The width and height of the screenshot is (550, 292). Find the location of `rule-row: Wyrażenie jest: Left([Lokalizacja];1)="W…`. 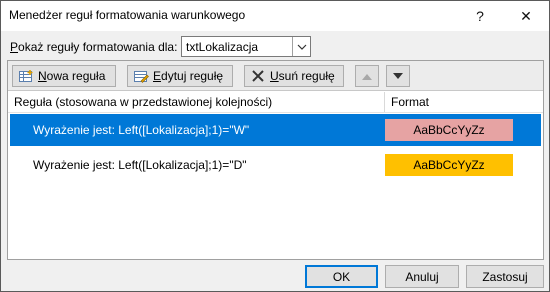

rule-row: Wyrażenie jest: Left([Lokalizacja];1)="W… is located at coordinates (275, 130).